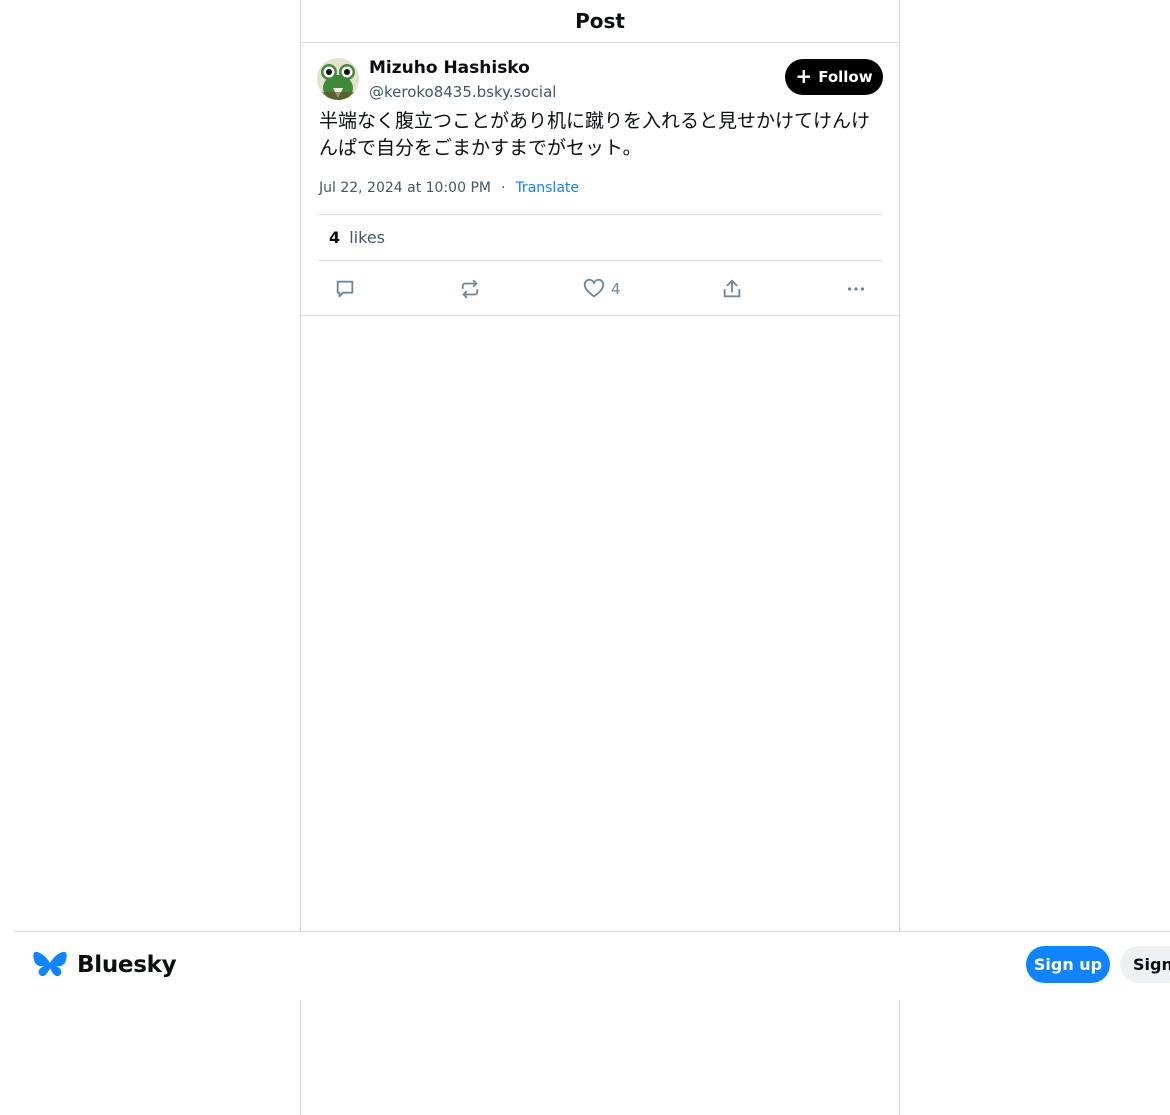 Image resolution: width=1170 pixels, height=1115 pixels. What do you see at coordinates (594, 288) in the screenshot?
I see `heart-icon` at bounding box center [594, 288].